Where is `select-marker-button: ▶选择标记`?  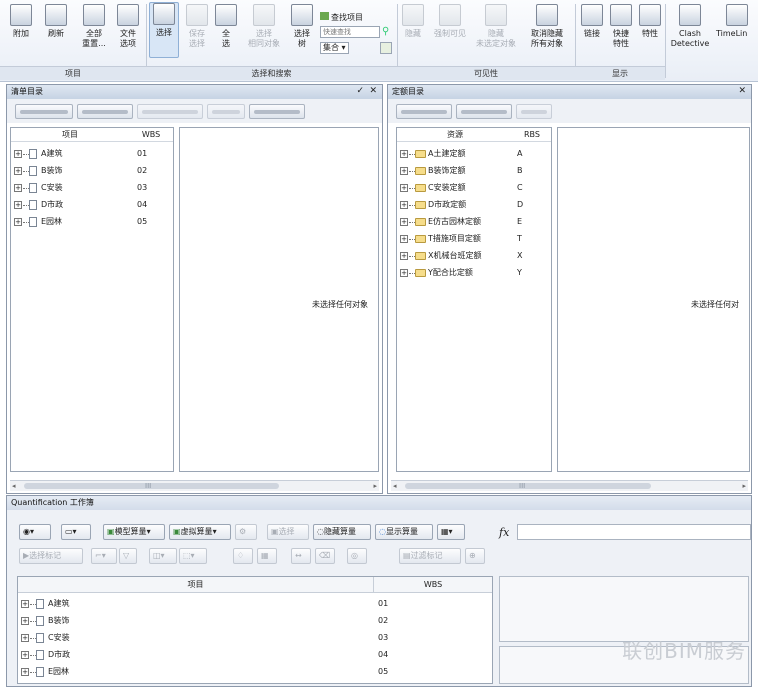 select-marker-button: ▶选择标记 is located at coordinates (51, 556).